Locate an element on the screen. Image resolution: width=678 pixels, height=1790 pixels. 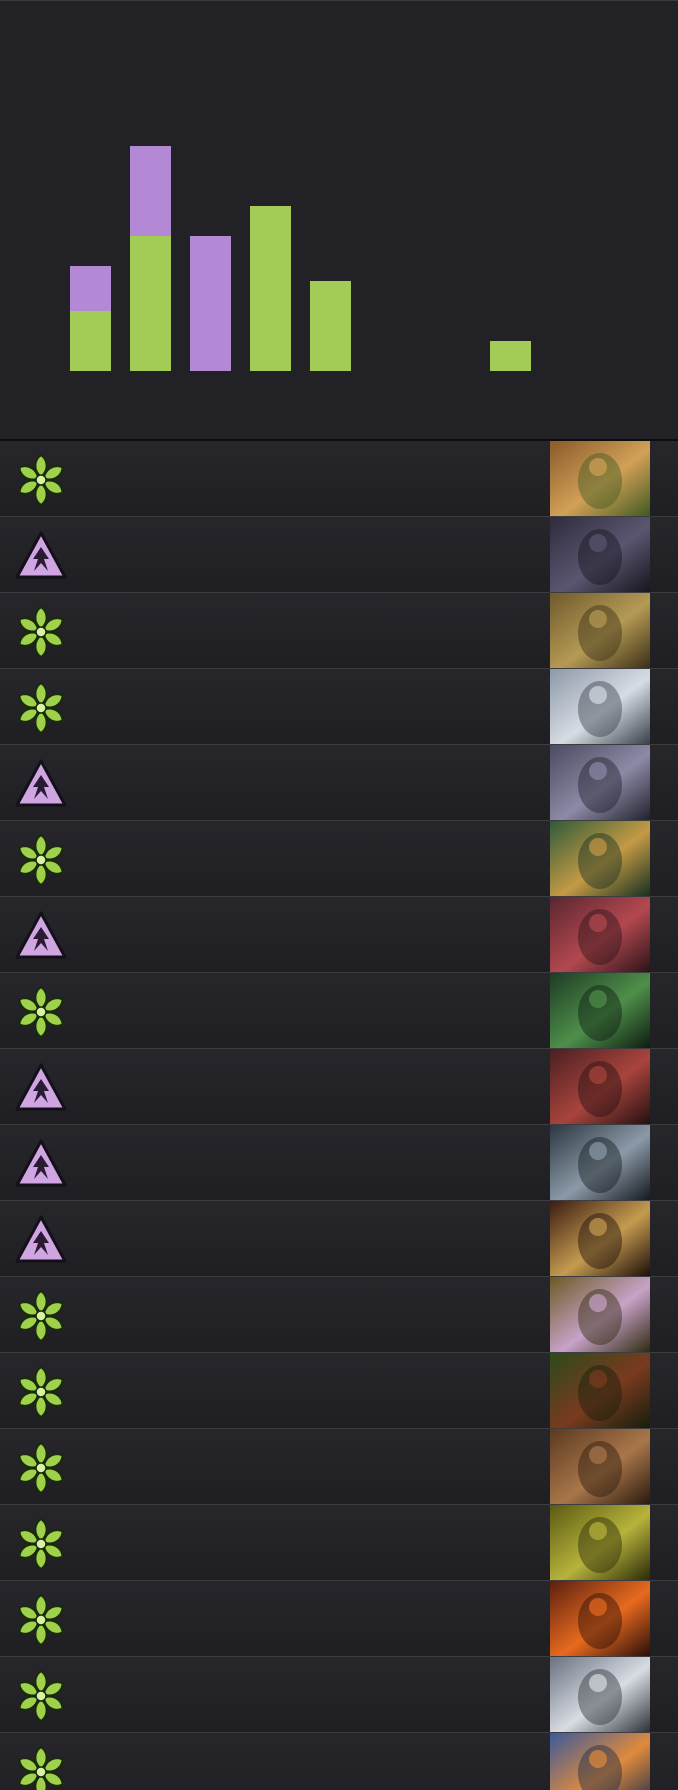
mana-curve-plot is located at coordinates (300, 258).